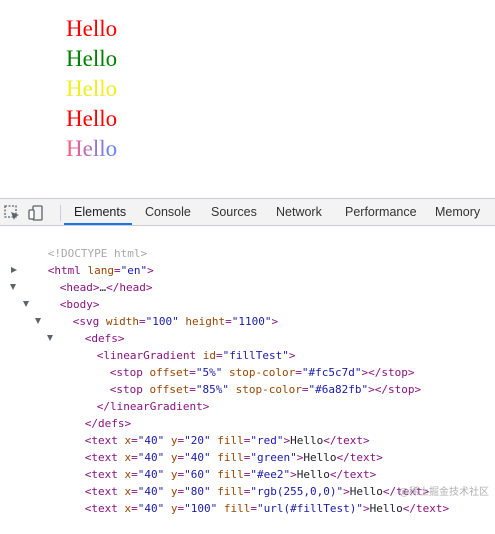 This screenshot has width=495, height=534. Describe the element at coordinates (81, 261) in the screenshot. I see `dom-line-html: <html lang="en">` at that location.